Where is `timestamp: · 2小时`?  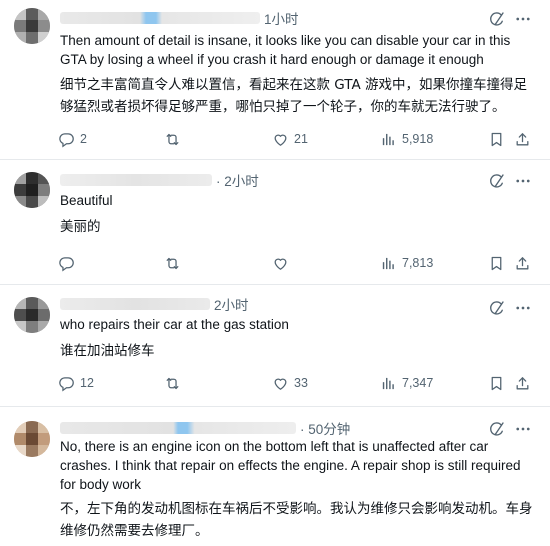
timestamp: · 2小时 is located at coordinates (237, 180).